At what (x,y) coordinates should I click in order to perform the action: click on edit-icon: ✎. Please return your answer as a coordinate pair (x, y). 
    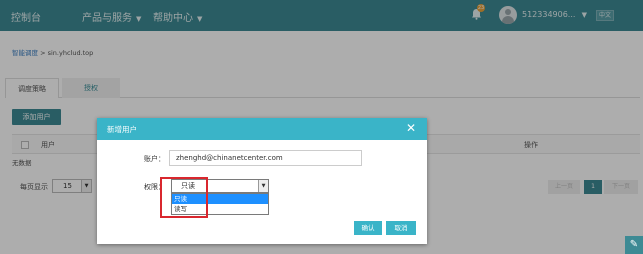
    Looking at the image, I should click on (634, 245).